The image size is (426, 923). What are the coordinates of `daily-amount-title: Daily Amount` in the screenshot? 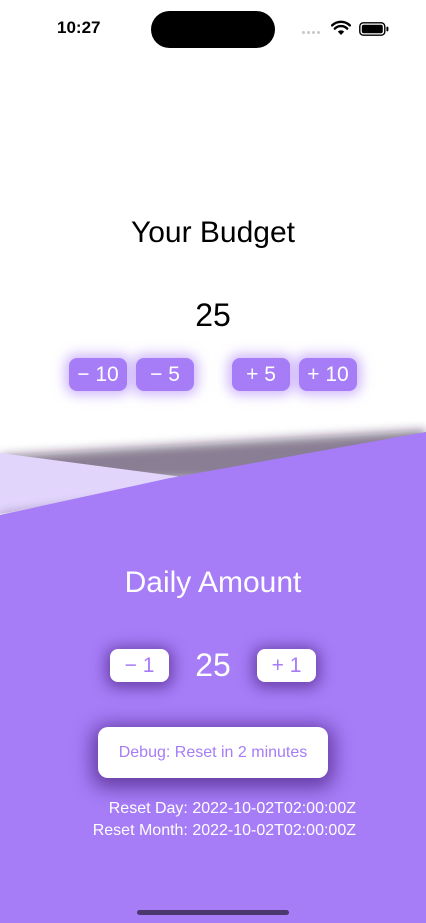 It's located at (213, 582).